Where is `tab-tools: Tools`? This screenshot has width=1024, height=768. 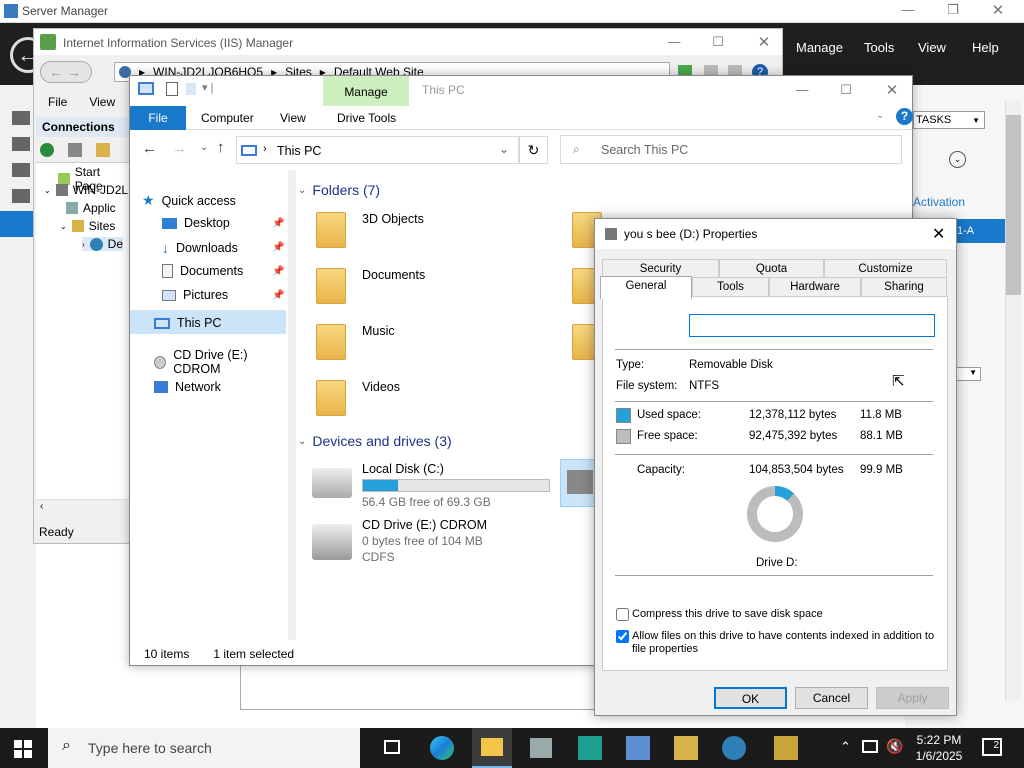 tab-tools: Tools is located at coordinates (730, 286).